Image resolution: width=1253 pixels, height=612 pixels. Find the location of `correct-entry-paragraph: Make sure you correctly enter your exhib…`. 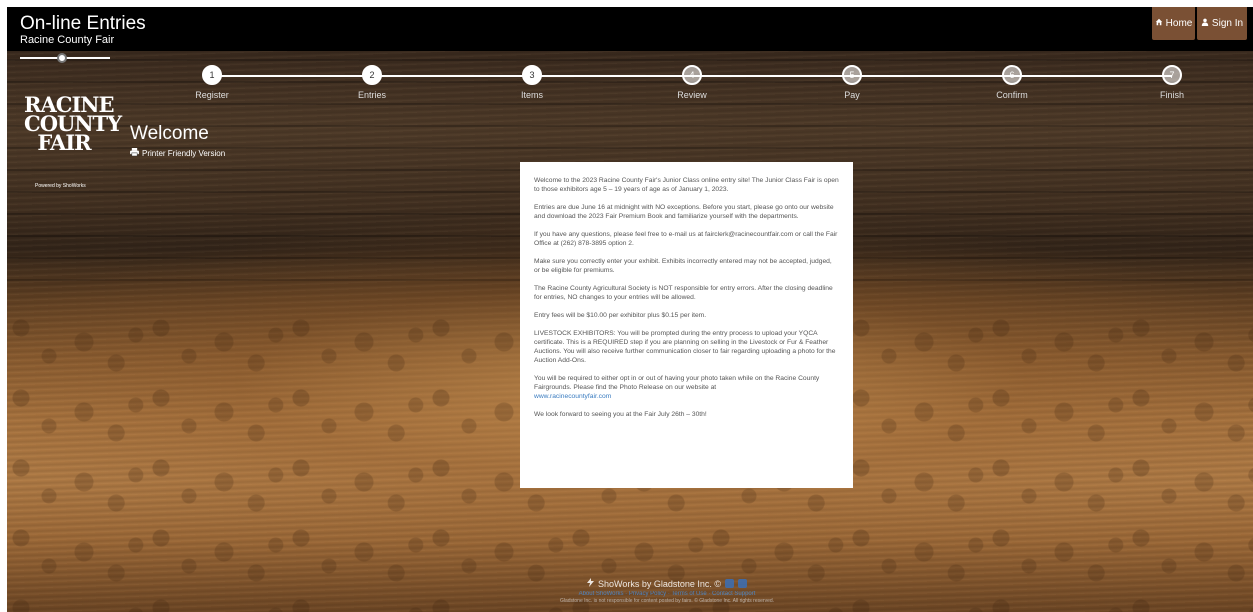

correct-entry-paragraph: Make sure you correctly enter your exhib… is located at coordinates (683, 266).